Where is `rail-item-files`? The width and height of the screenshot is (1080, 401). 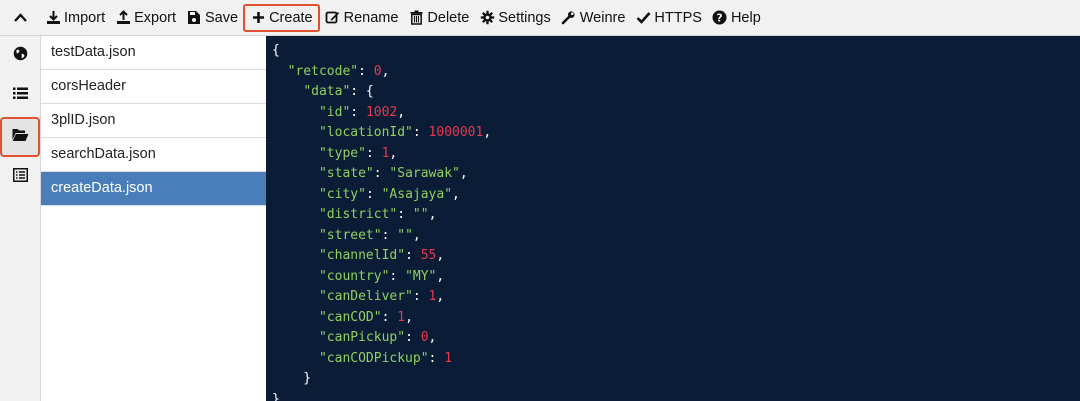
rail-item-files is located at coordinates (20, 137).